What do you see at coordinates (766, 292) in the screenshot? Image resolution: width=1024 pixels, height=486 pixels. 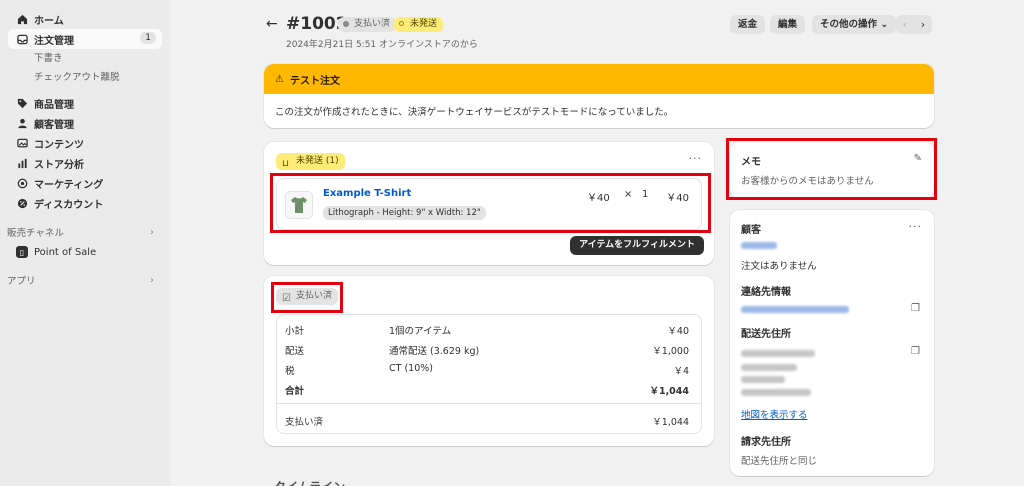 I see `contact-info-title: 連絡先情報` at bounding box center [766, 292].